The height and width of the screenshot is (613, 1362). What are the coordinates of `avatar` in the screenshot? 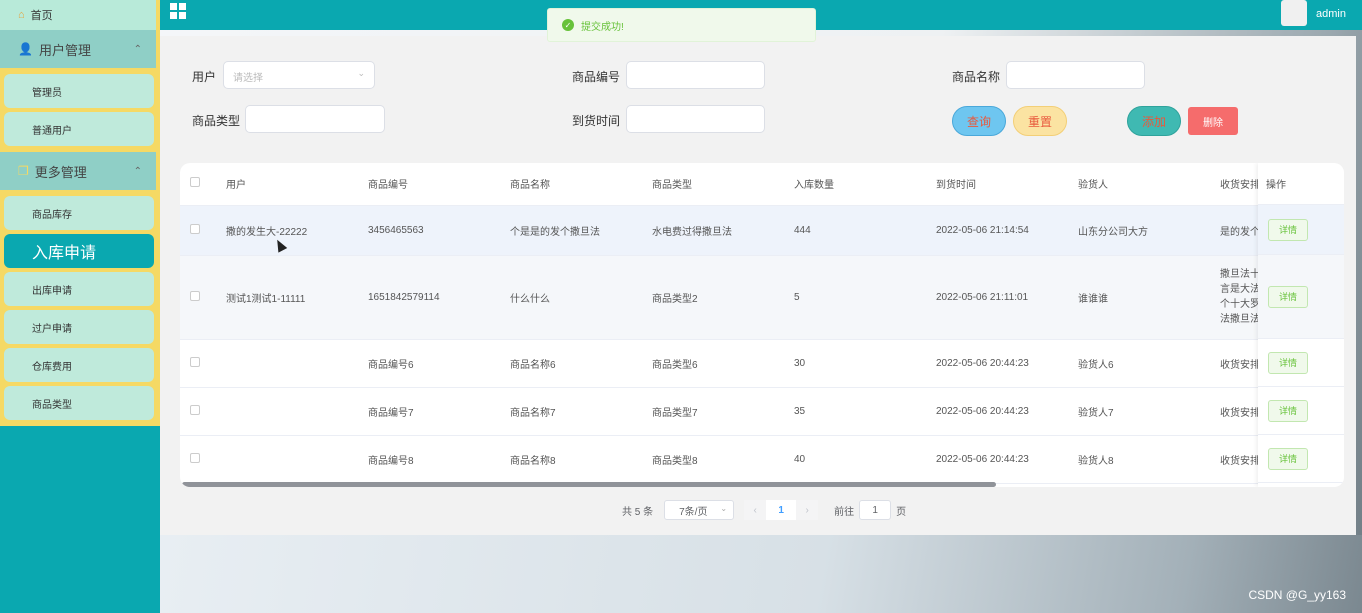 It's located at (1294, 13).